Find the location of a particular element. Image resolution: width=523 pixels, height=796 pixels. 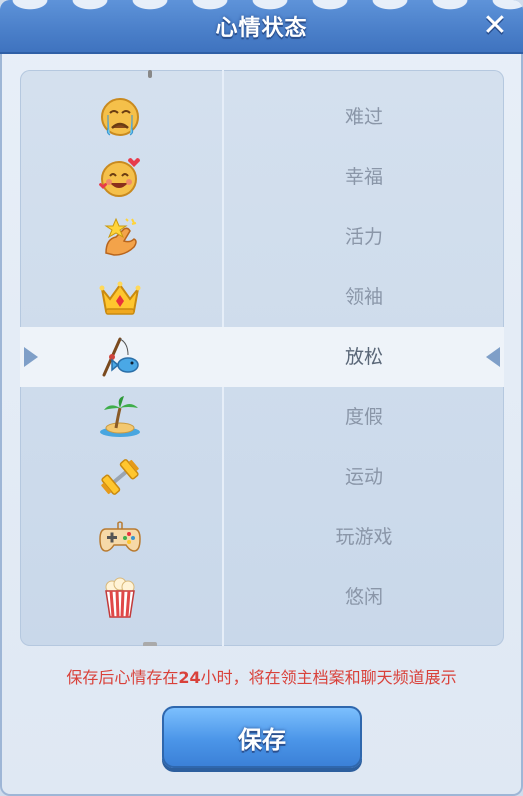

save-button-label: 保存 is located at coordinates (262, 740).